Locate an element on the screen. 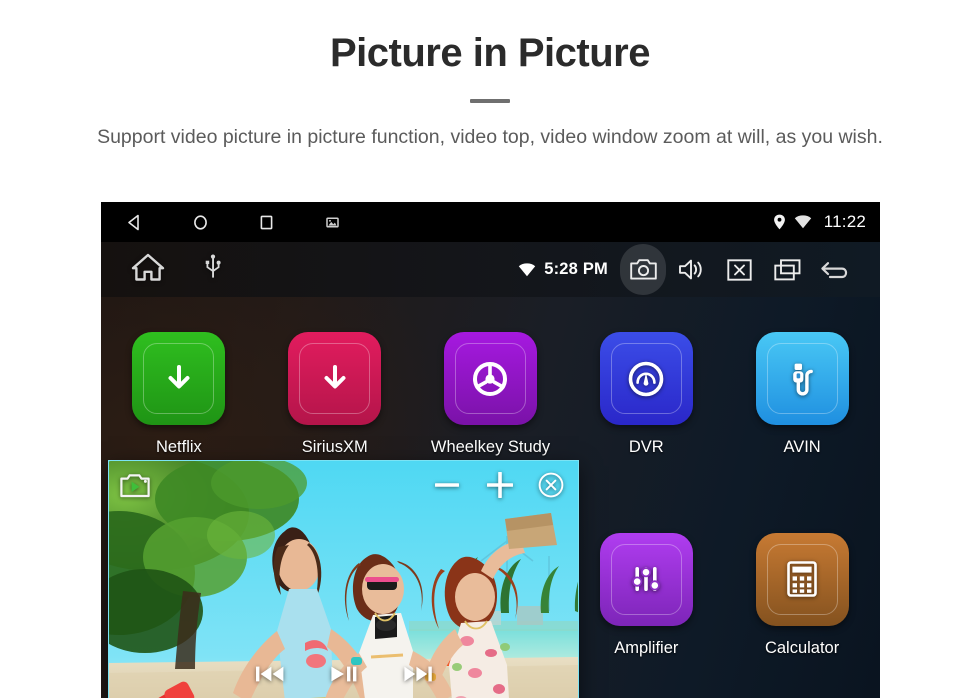 Image resolution: width=980 pixels, height=698 pixels. status-bar-nav-group is located at coordinates (233, 222).